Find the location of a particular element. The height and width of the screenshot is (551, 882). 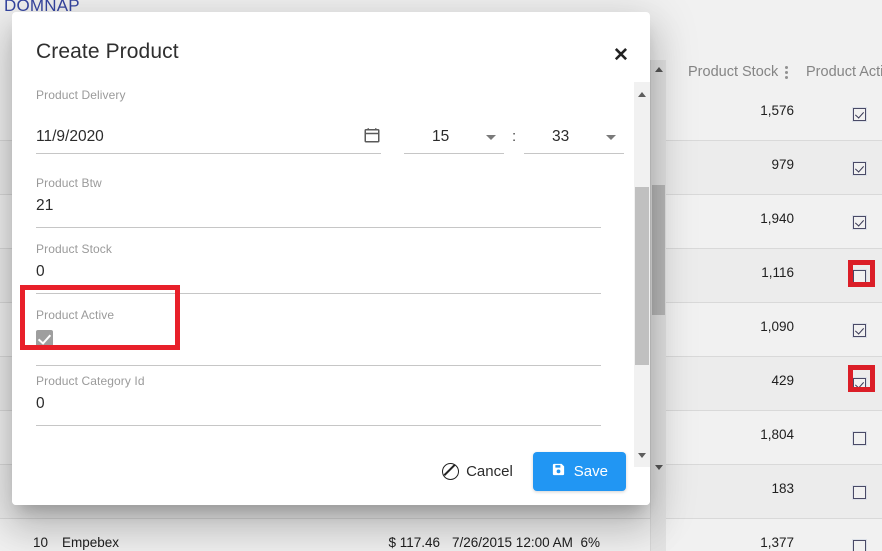

product-delivery-date-input: 11/9/2020 is located at coordinates (208, 128).